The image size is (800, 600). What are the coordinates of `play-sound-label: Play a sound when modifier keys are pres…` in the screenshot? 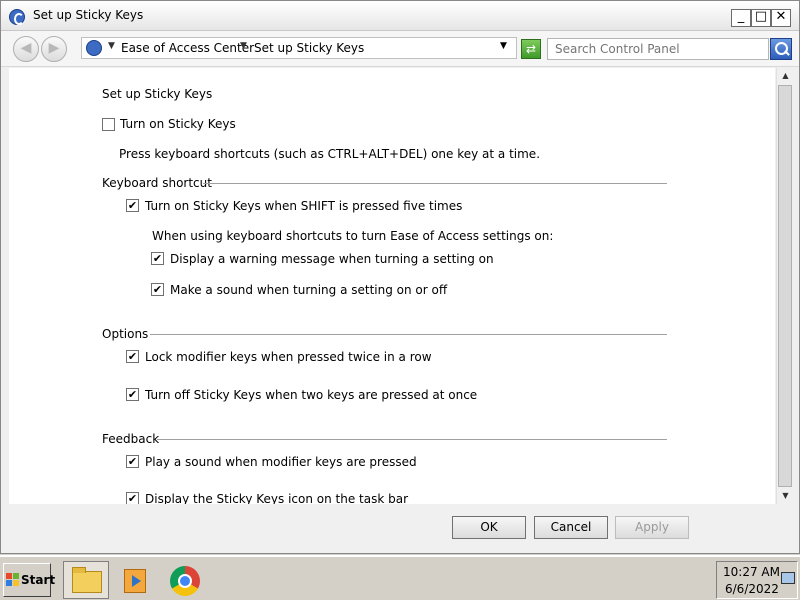 It's located at (281, 462).